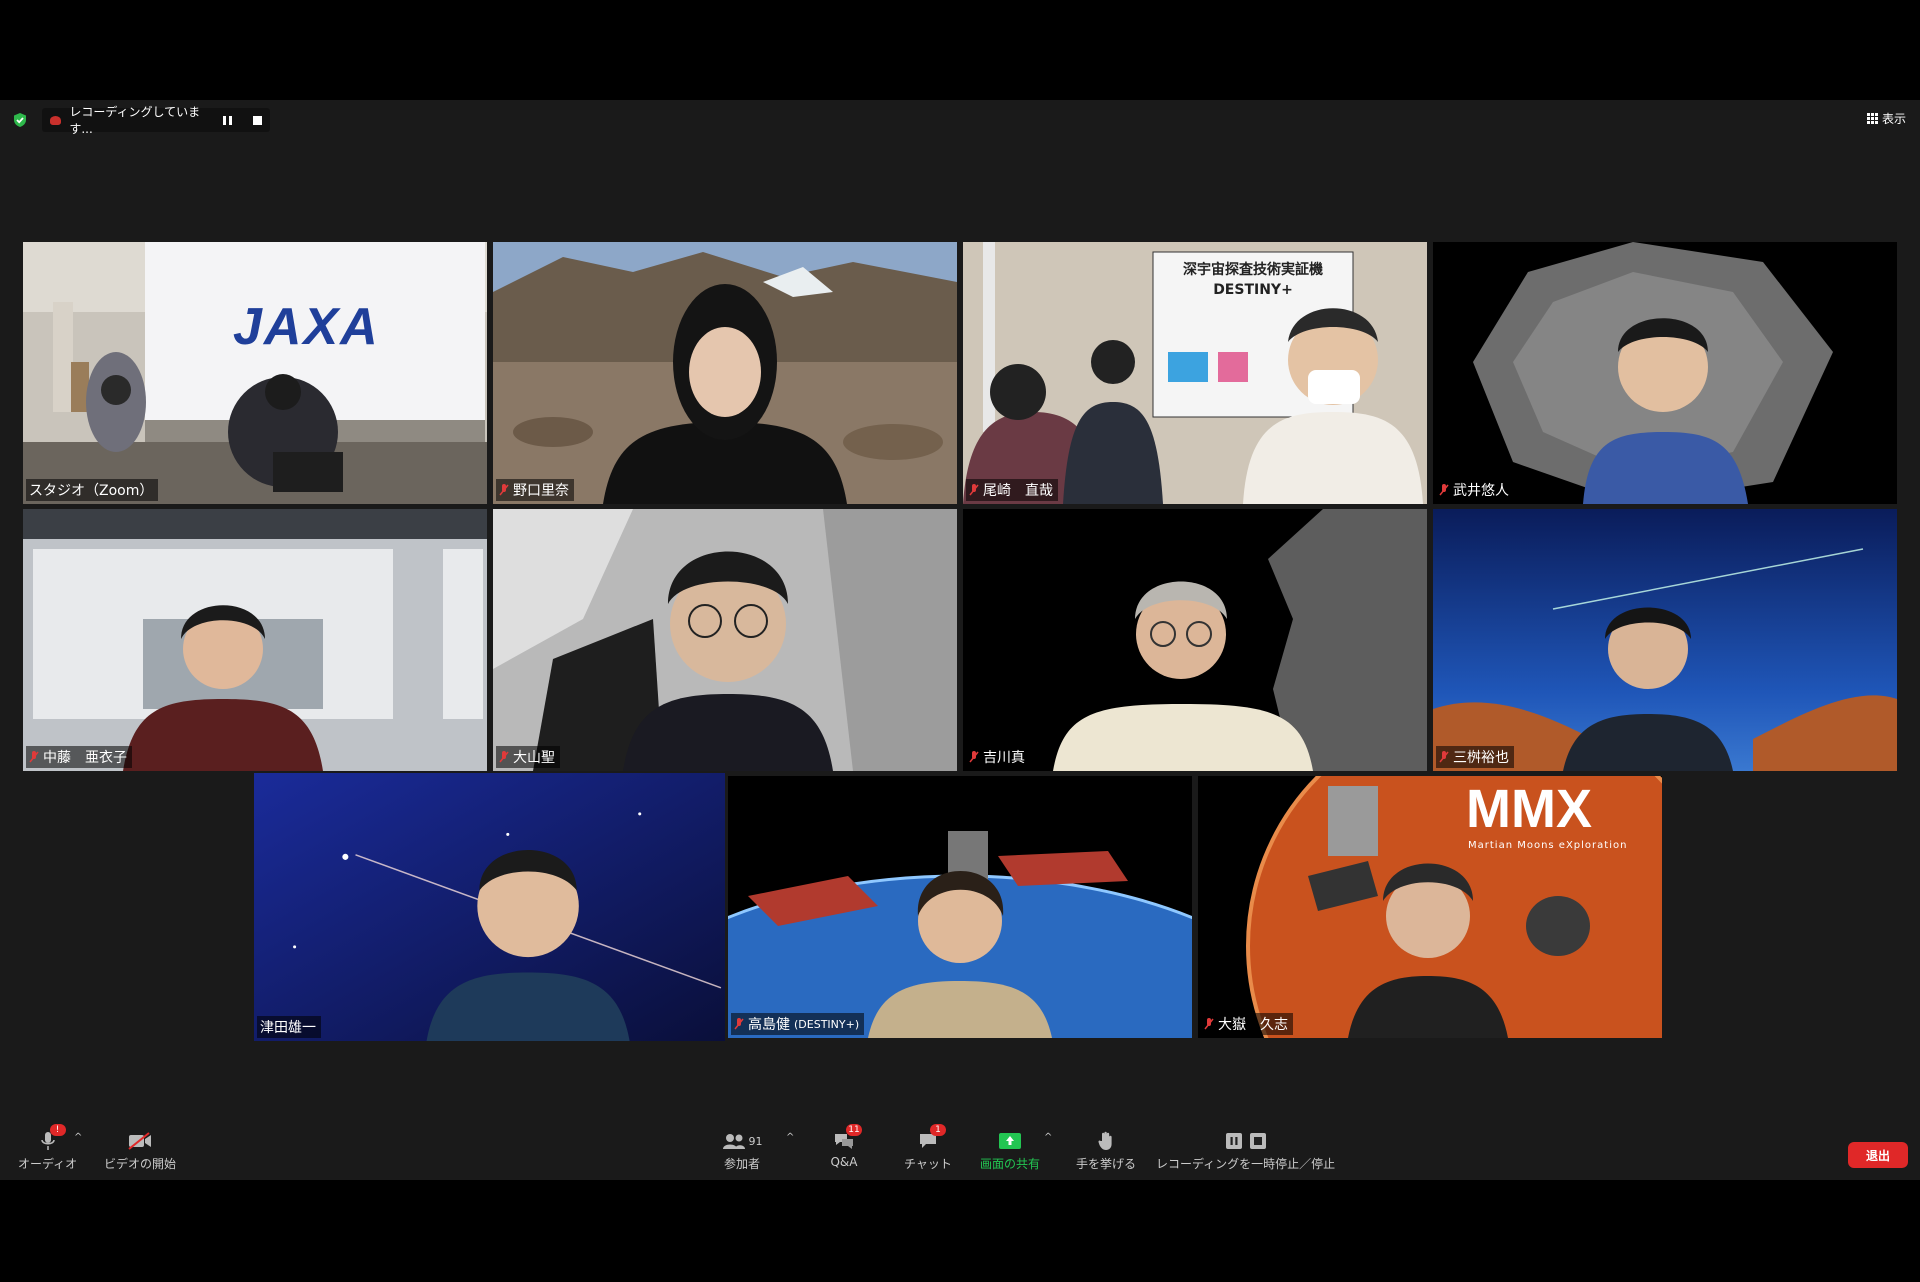  I want to click on video-tile: 深宇宙探査技術実証機 DESTINY+ 尾崎 直哉, so click(1195, 373).